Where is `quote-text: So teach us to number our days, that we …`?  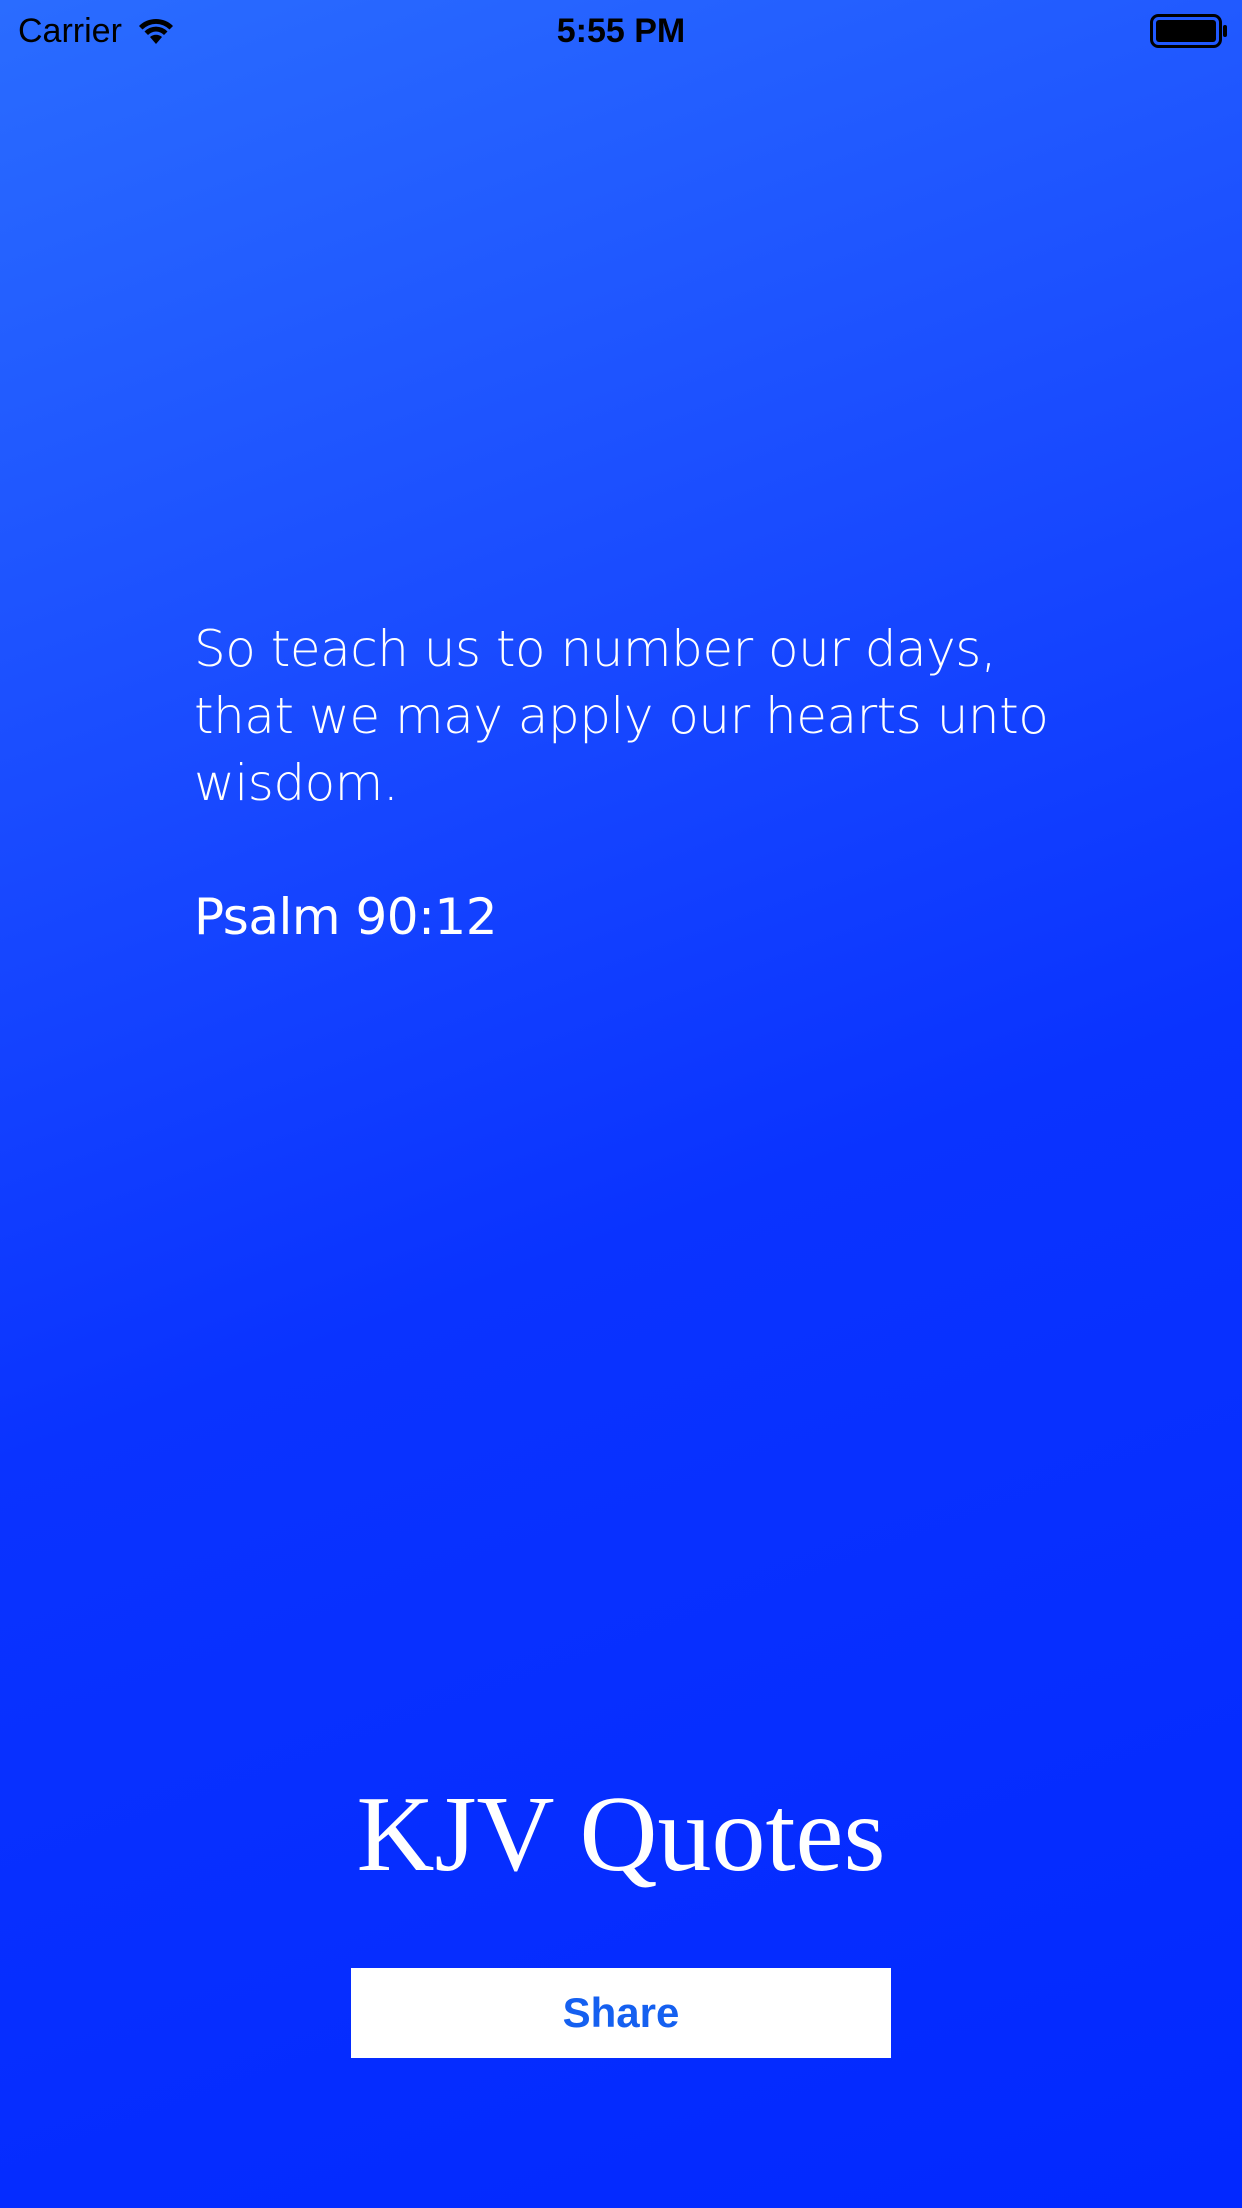 quote-text: So teach us to number our days, that we … is located at coordinates (621, 716).